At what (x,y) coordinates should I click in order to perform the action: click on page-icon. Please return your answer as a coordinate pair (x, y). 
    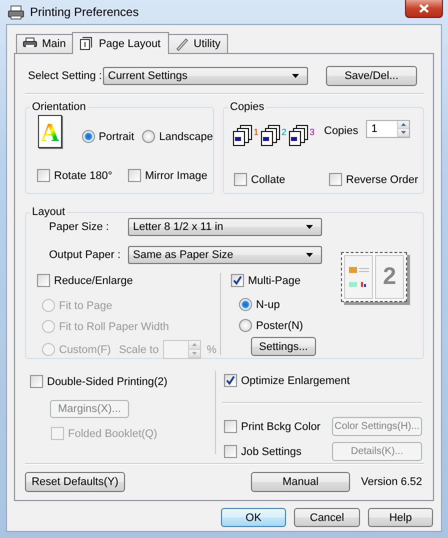
    Looking at the image, I should click on (86, 43).